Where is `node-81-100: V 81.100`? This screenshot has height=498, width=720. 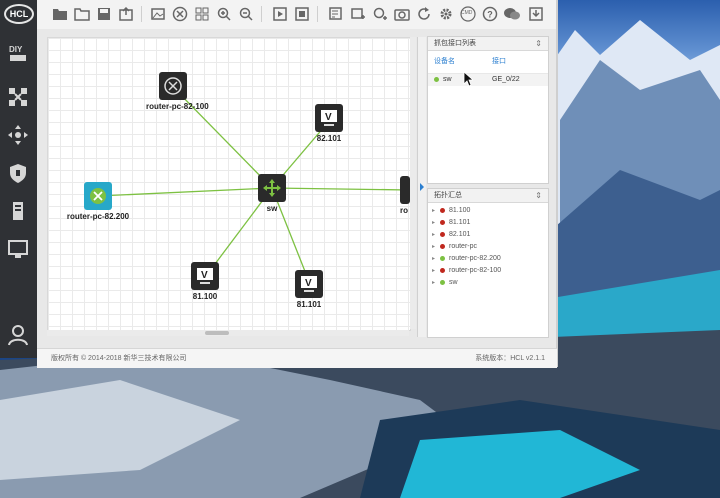 node-81-100: V 81.100 is located at coordinates (205, 281).